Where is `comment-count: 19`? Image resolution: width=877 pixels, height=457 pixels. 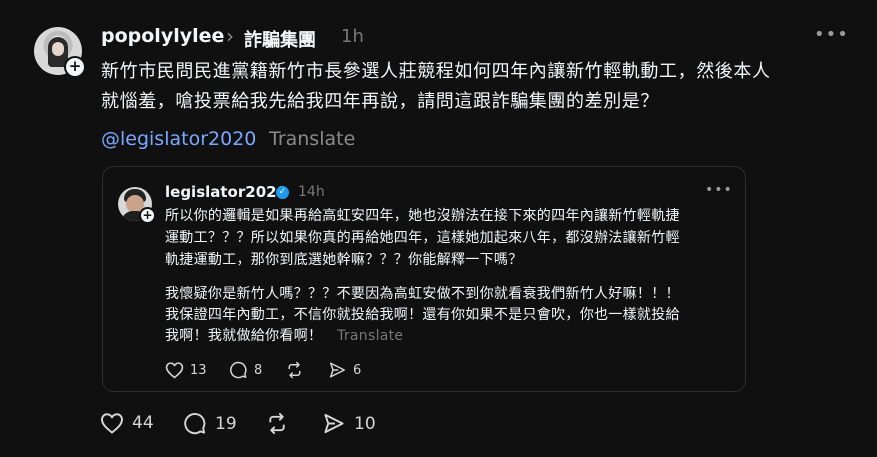
comment-count: 19 is located at coordinates (226, 423).